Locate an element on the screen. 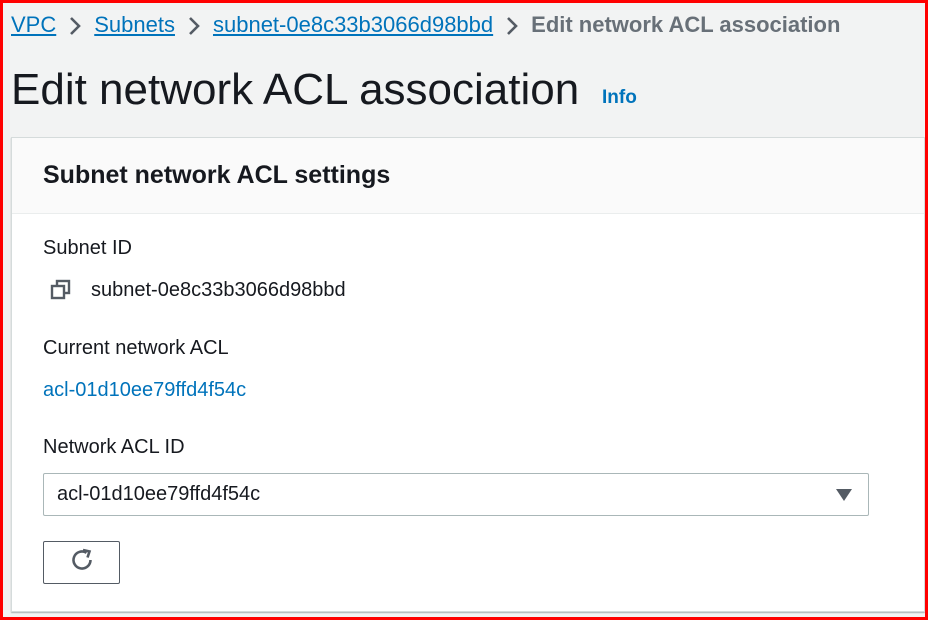 This screenshot has width=928, height=620. breadcrumb-vpc: VPC is located at coordinates (33, 25).